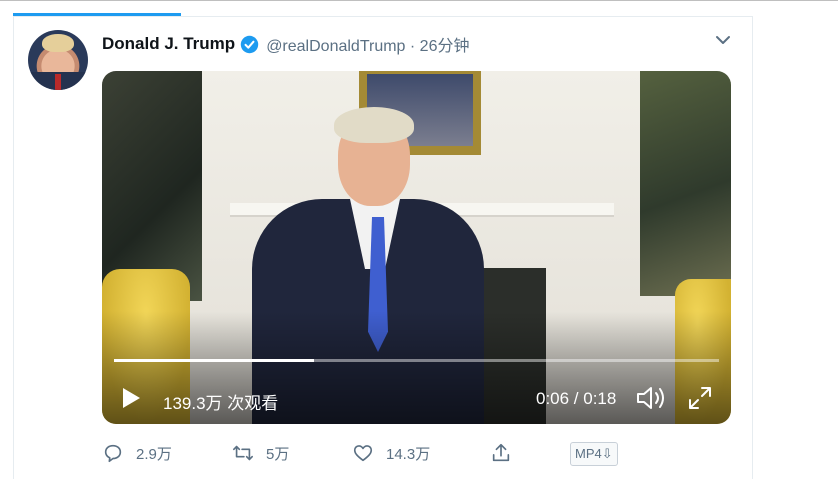 This screenshot has height=493, width=838. I want to click on tweet-header: Donald J. Trump @realDonaldTrump · 26分钟, so click(285, 44).